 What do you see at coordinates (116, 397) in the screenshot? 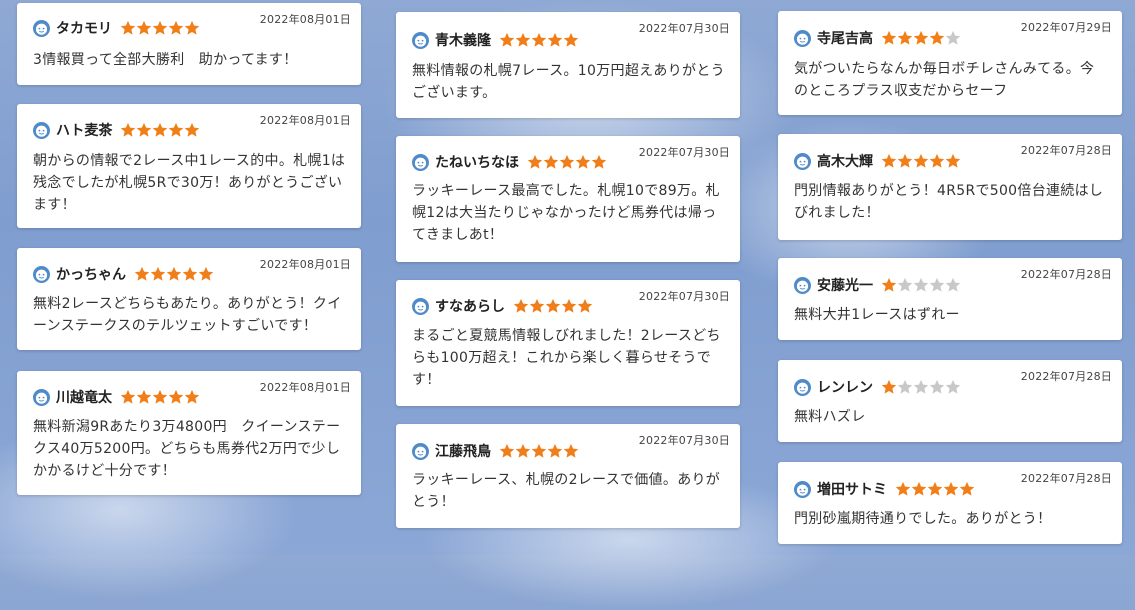
I see `review-header: 川越竜太` at bounding box center [116, 397].